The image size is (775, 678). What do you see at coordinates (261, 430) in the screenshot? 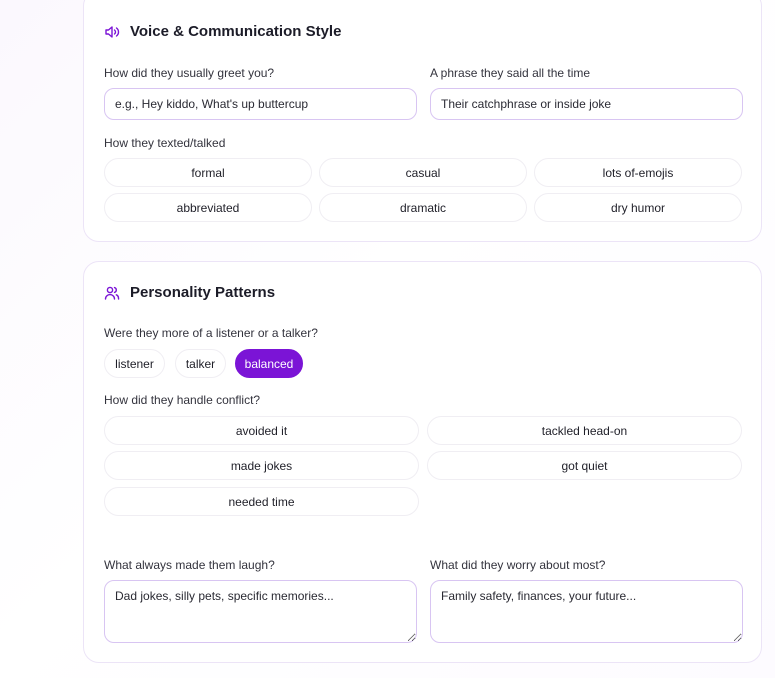
I see `conflict-option-avoided-it: avoided it` at bounding box center [261, 430].